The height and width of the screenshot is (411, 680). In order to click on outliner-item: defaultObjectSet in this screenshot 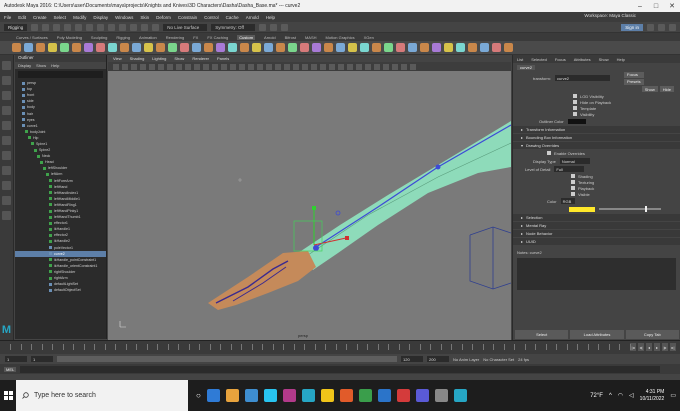, I will do `click(60, 290)`.